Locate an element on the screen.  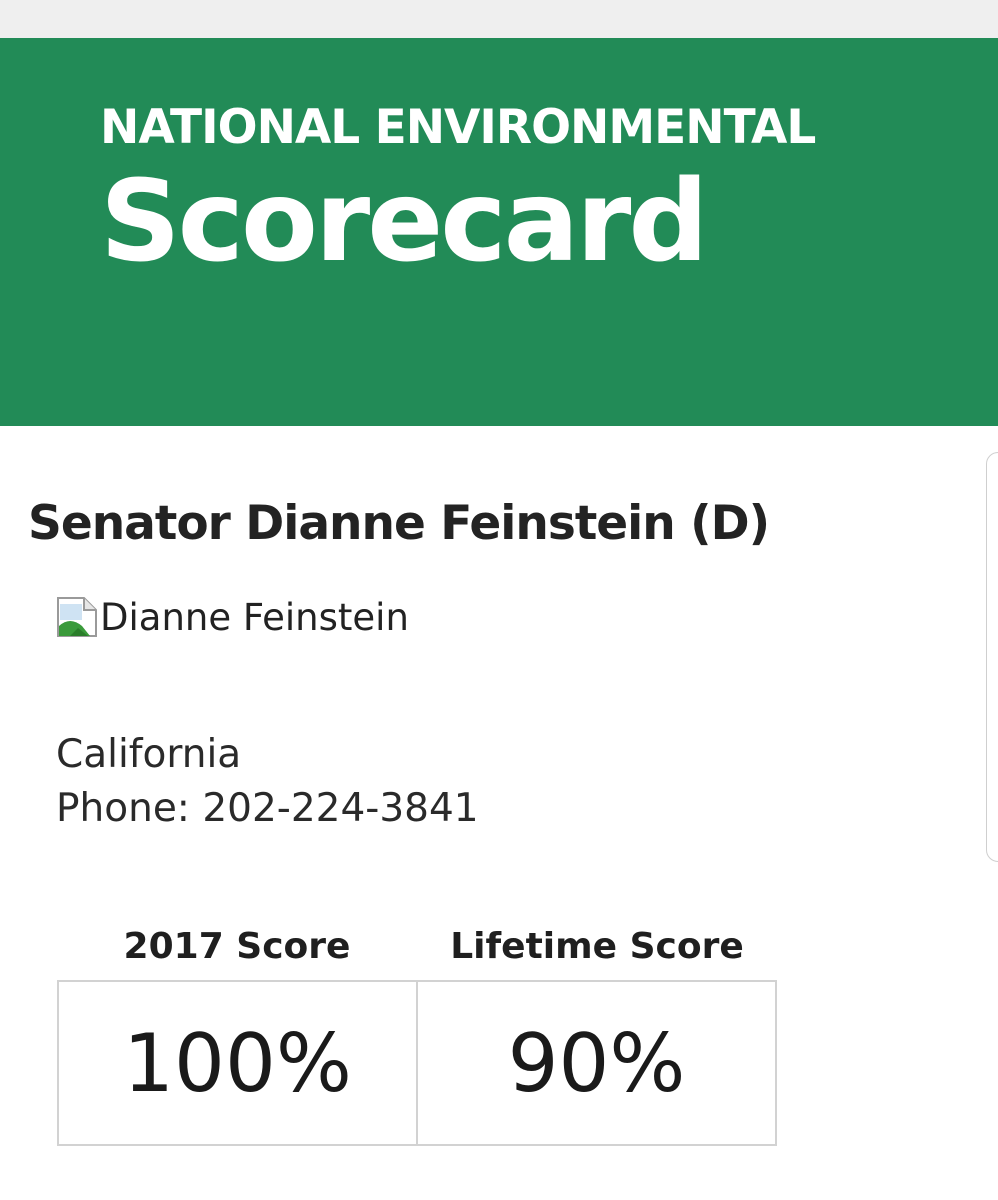
phone-text: Phone: 202-224-3841 is located at coordinates (267, 808).